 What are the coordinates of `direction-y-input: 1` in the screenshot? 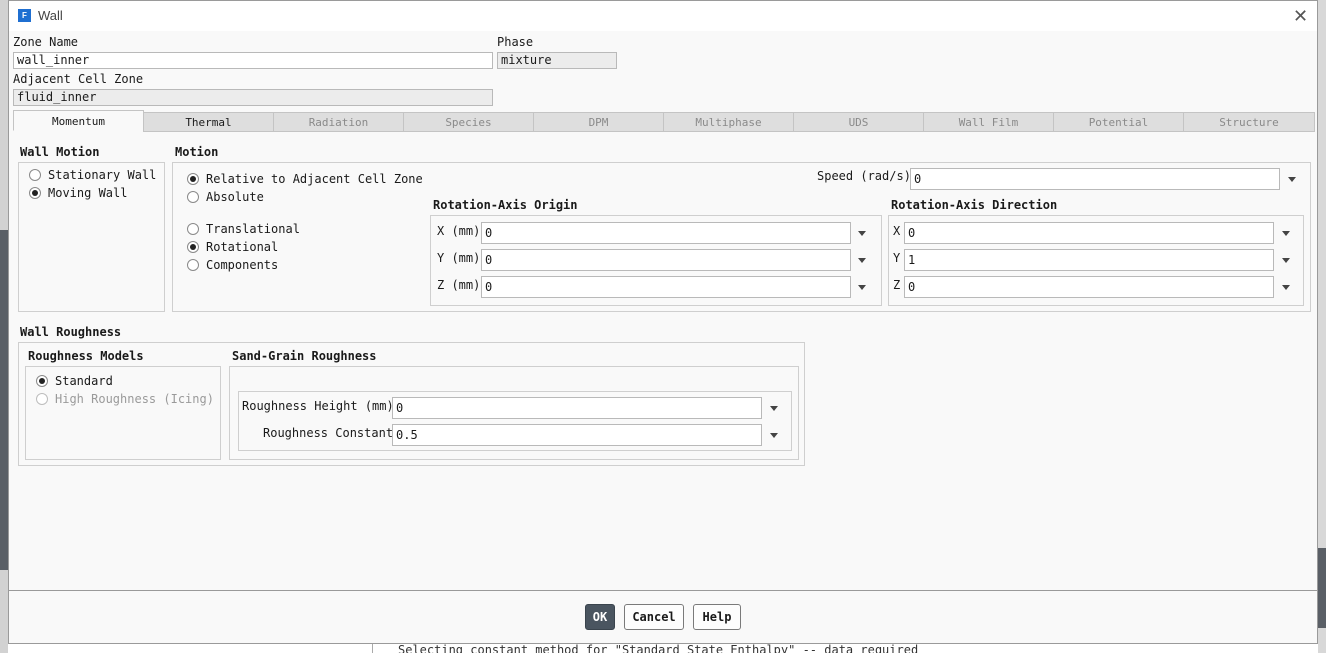 It's located at (1089, 260).